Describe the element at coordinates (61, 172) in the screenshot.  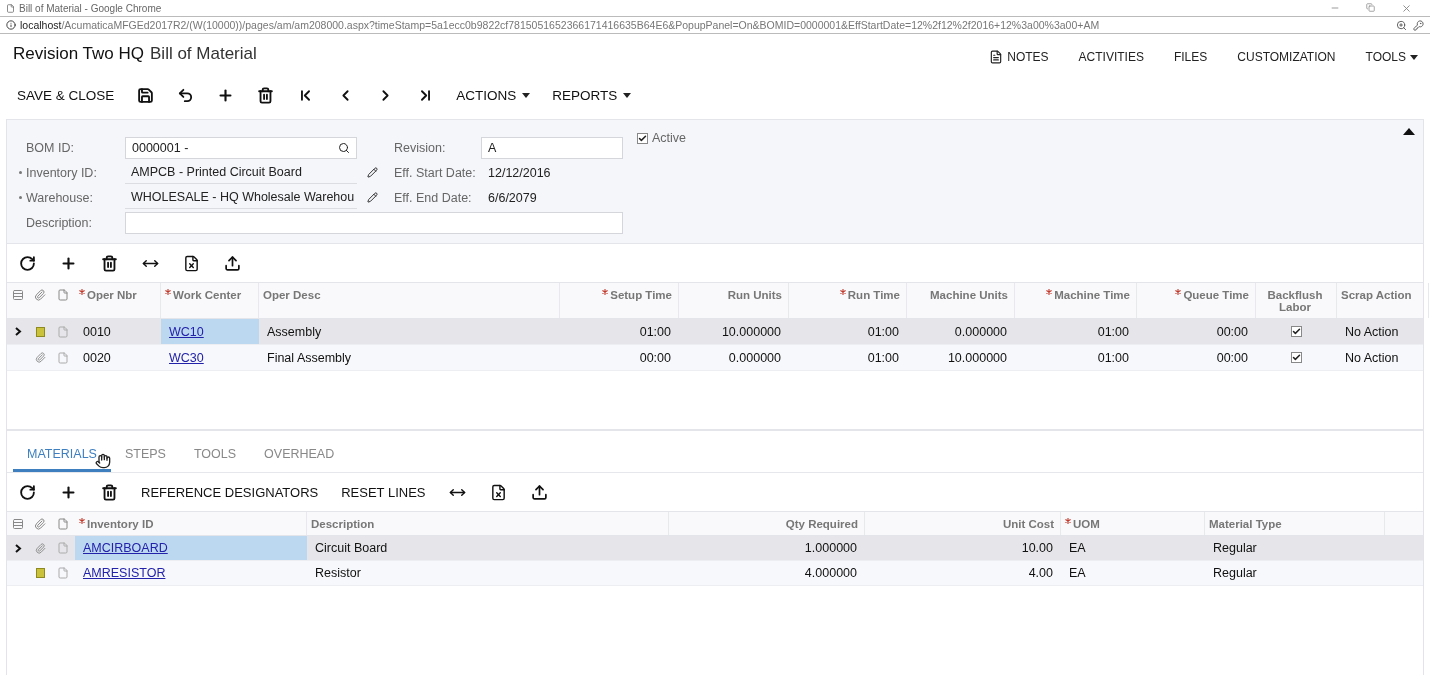
I see `field-label: Inventory ID:` at that location.